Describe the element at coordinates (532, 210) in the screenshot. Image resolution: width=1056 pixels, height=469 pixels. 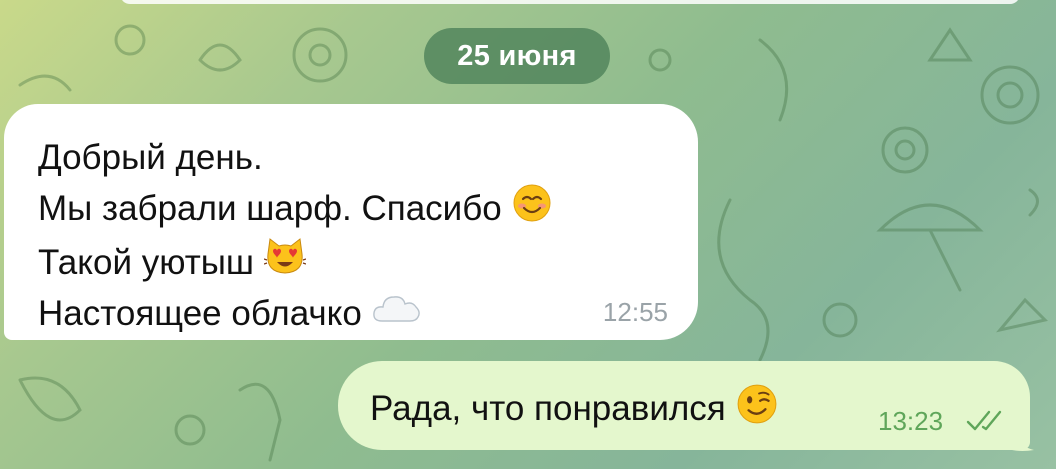
I see `smiling-face-icon` at that location.